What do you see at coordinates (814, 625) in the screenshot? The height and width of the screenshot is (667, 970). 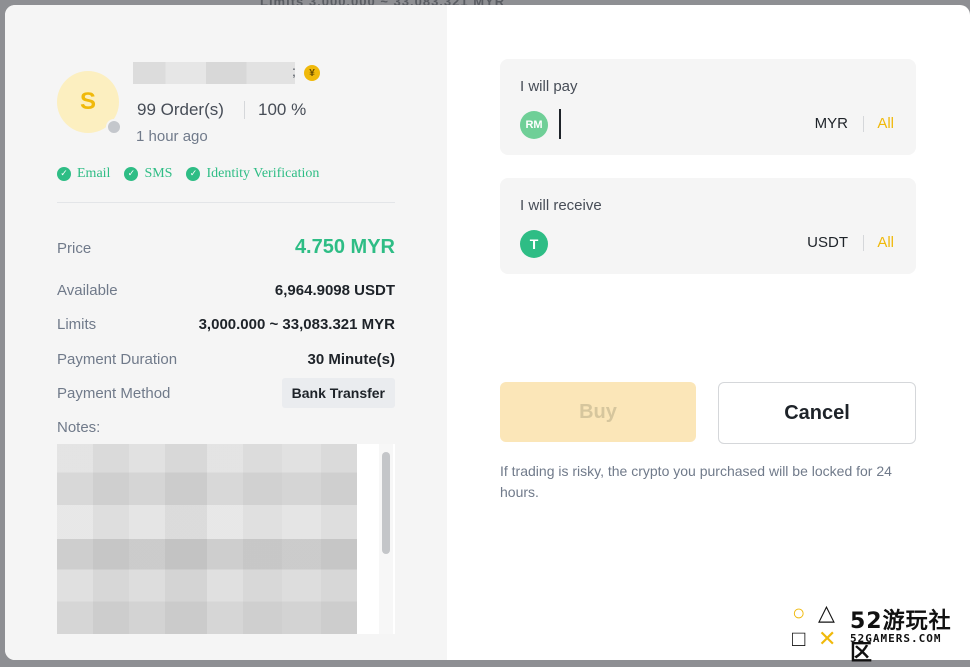 I see `controller-symbols-icon: ○ △ □ ✕` at bounding box center [814, 625].